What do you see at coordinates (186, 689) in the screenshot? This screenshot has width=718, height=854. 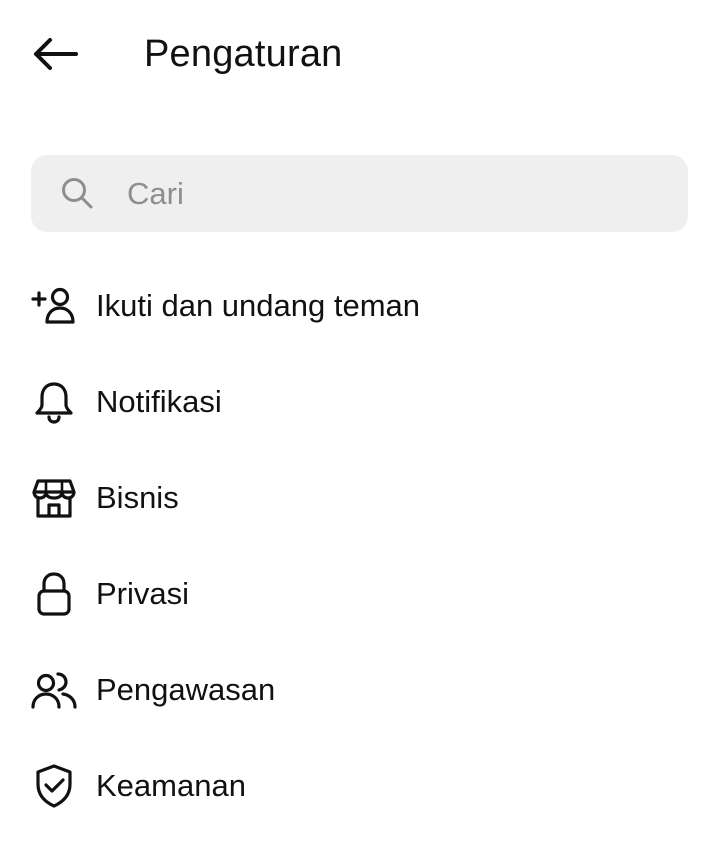 I see `menu-item-label: Pengawasan` at bounding box center [186, 689].